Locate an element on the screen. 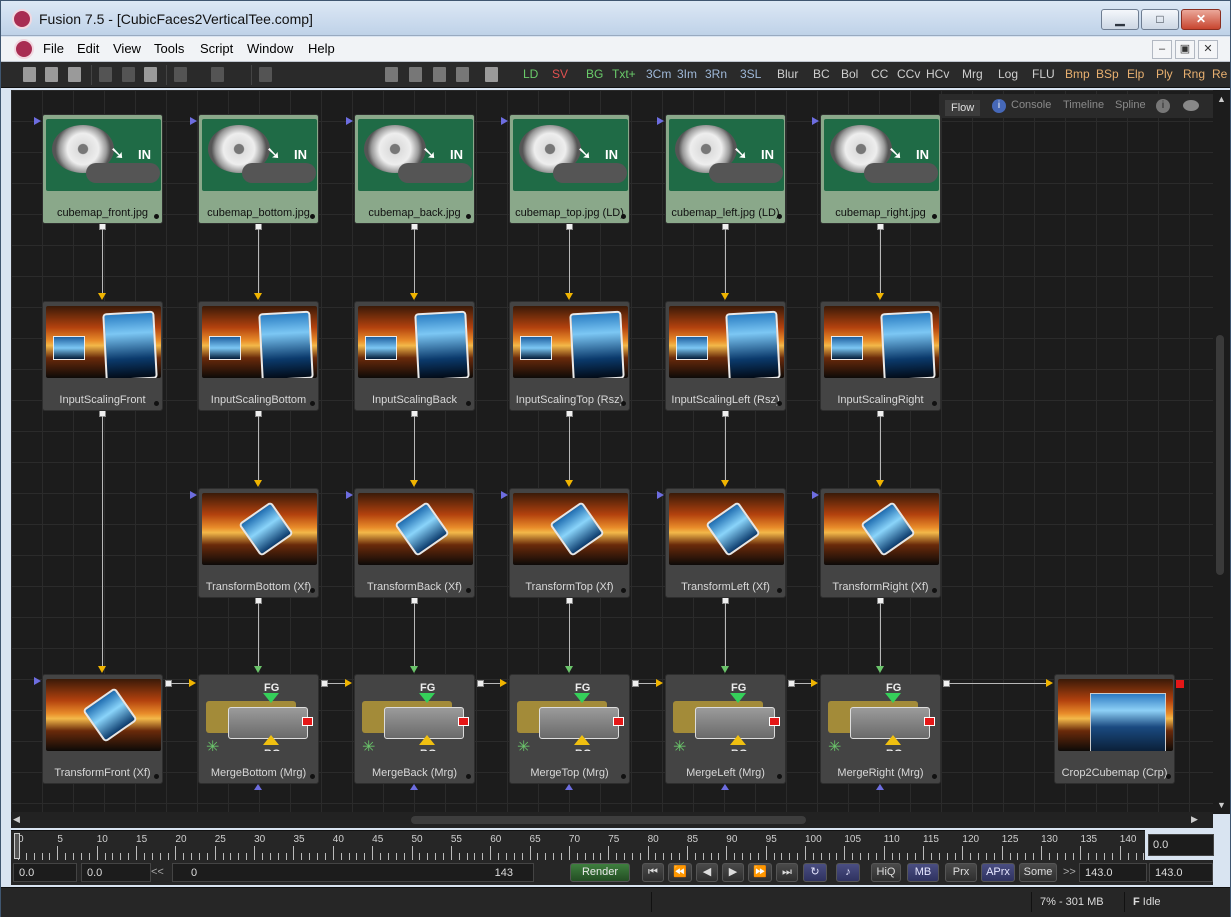 This screenshot has height=917, width=1231. transform-node: TransformFront (Xf) is located at coordinates (102, 729).